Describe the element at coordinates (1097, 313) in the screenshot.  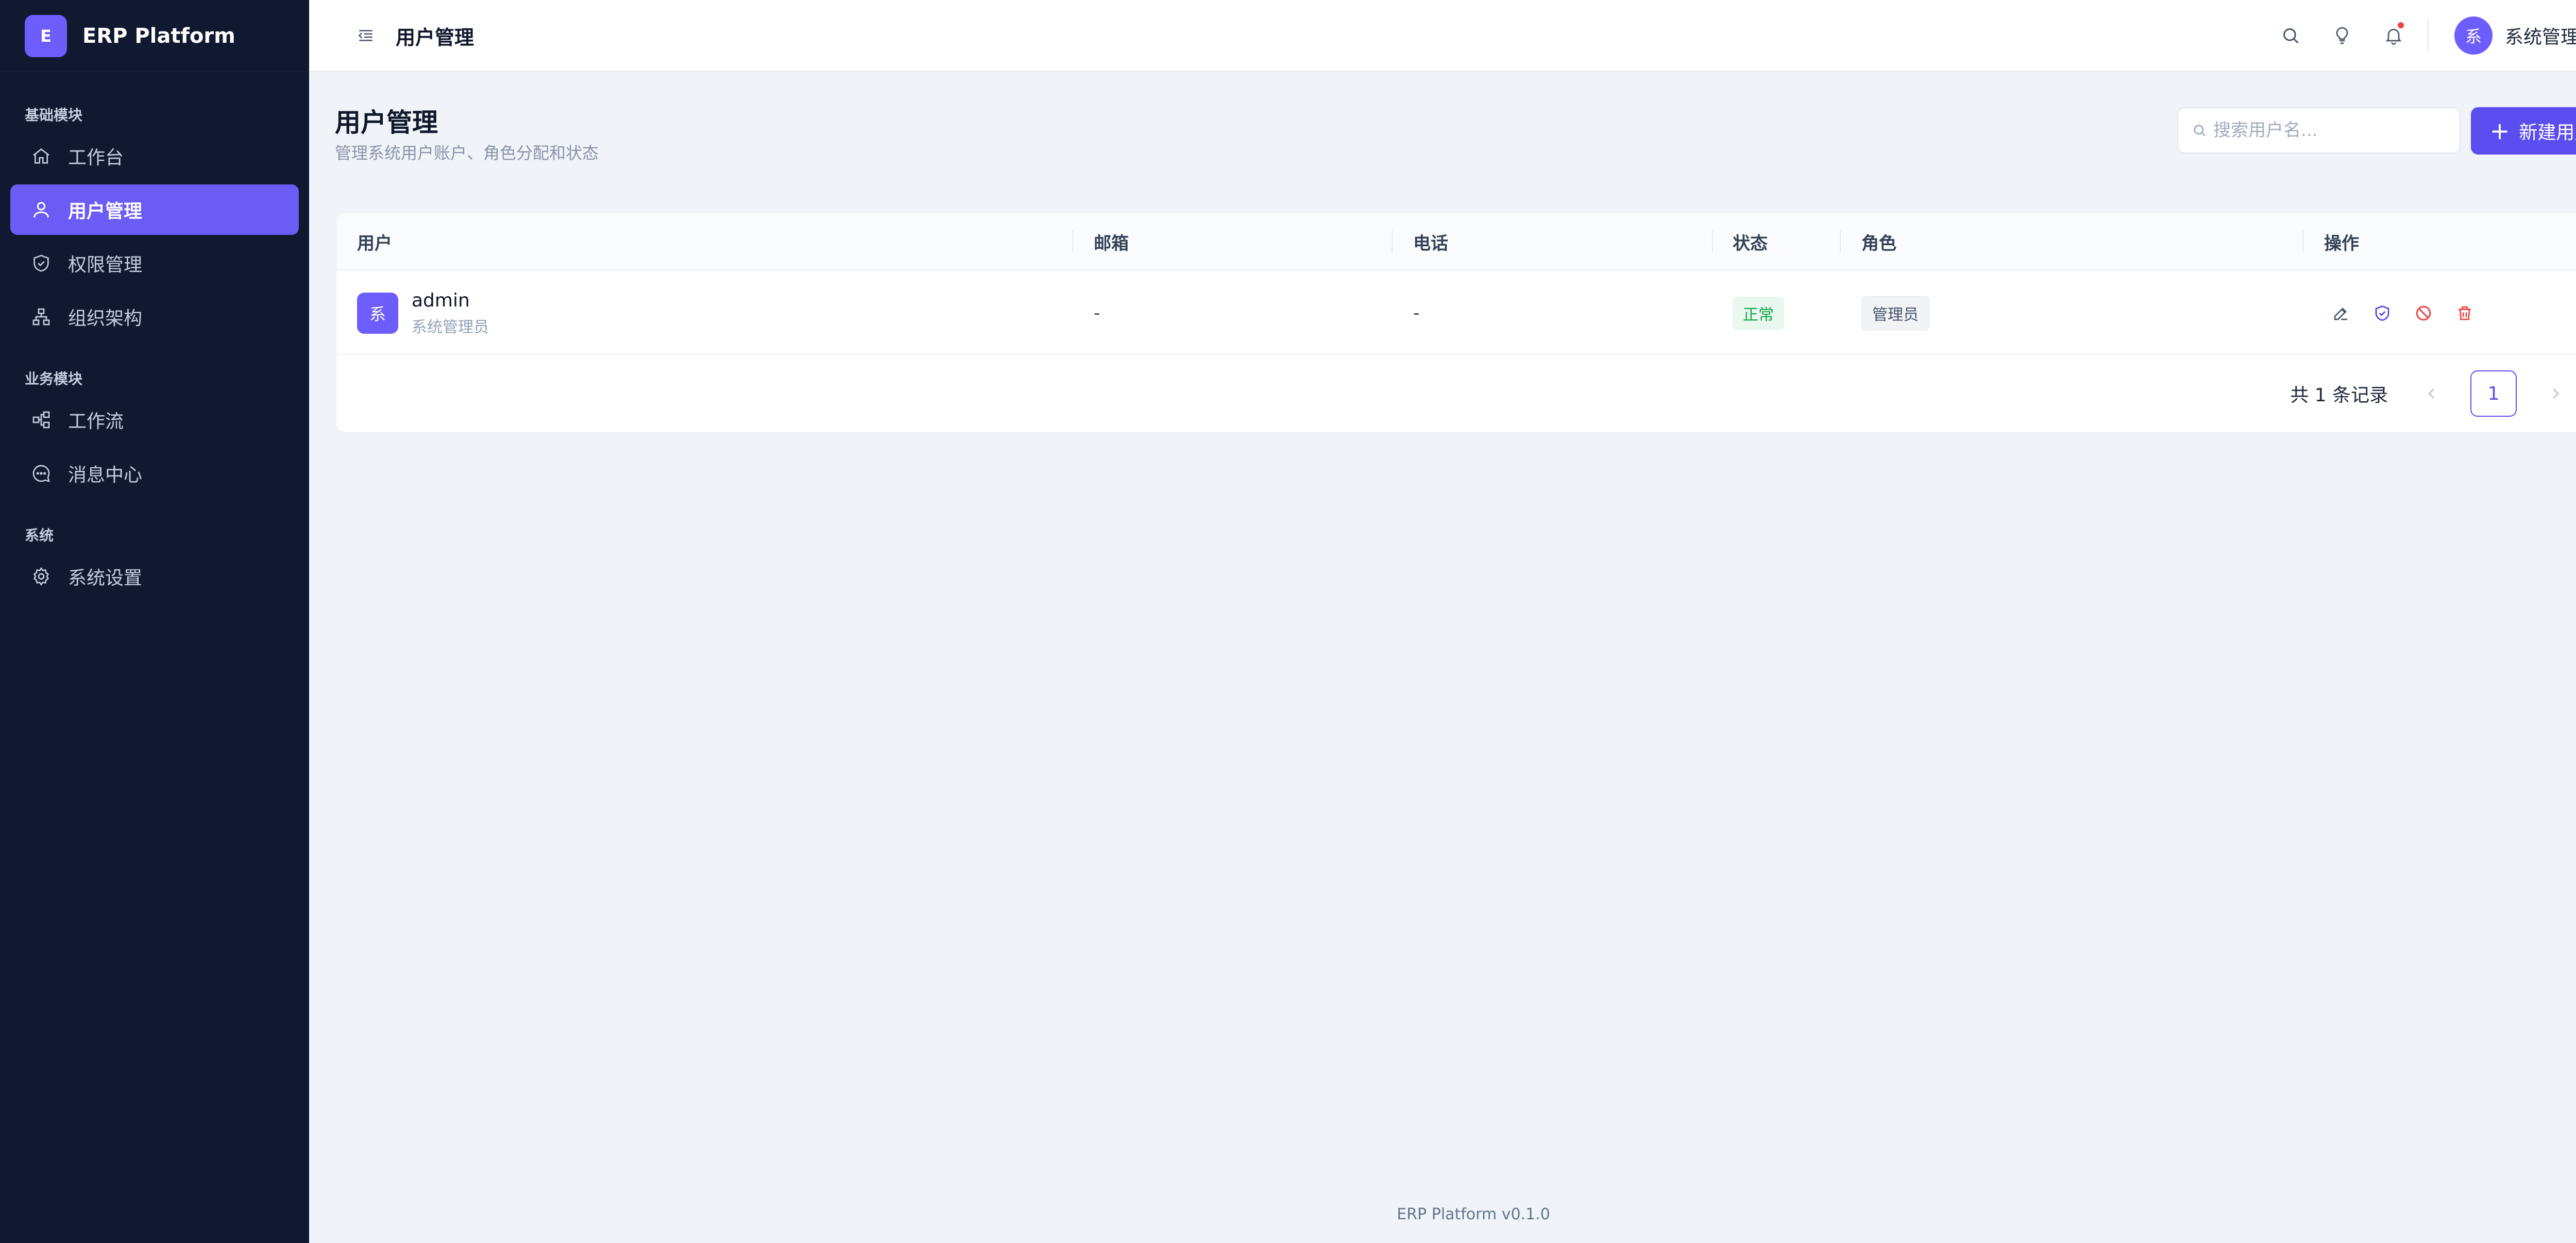
I see `email-cell: -` at that location.